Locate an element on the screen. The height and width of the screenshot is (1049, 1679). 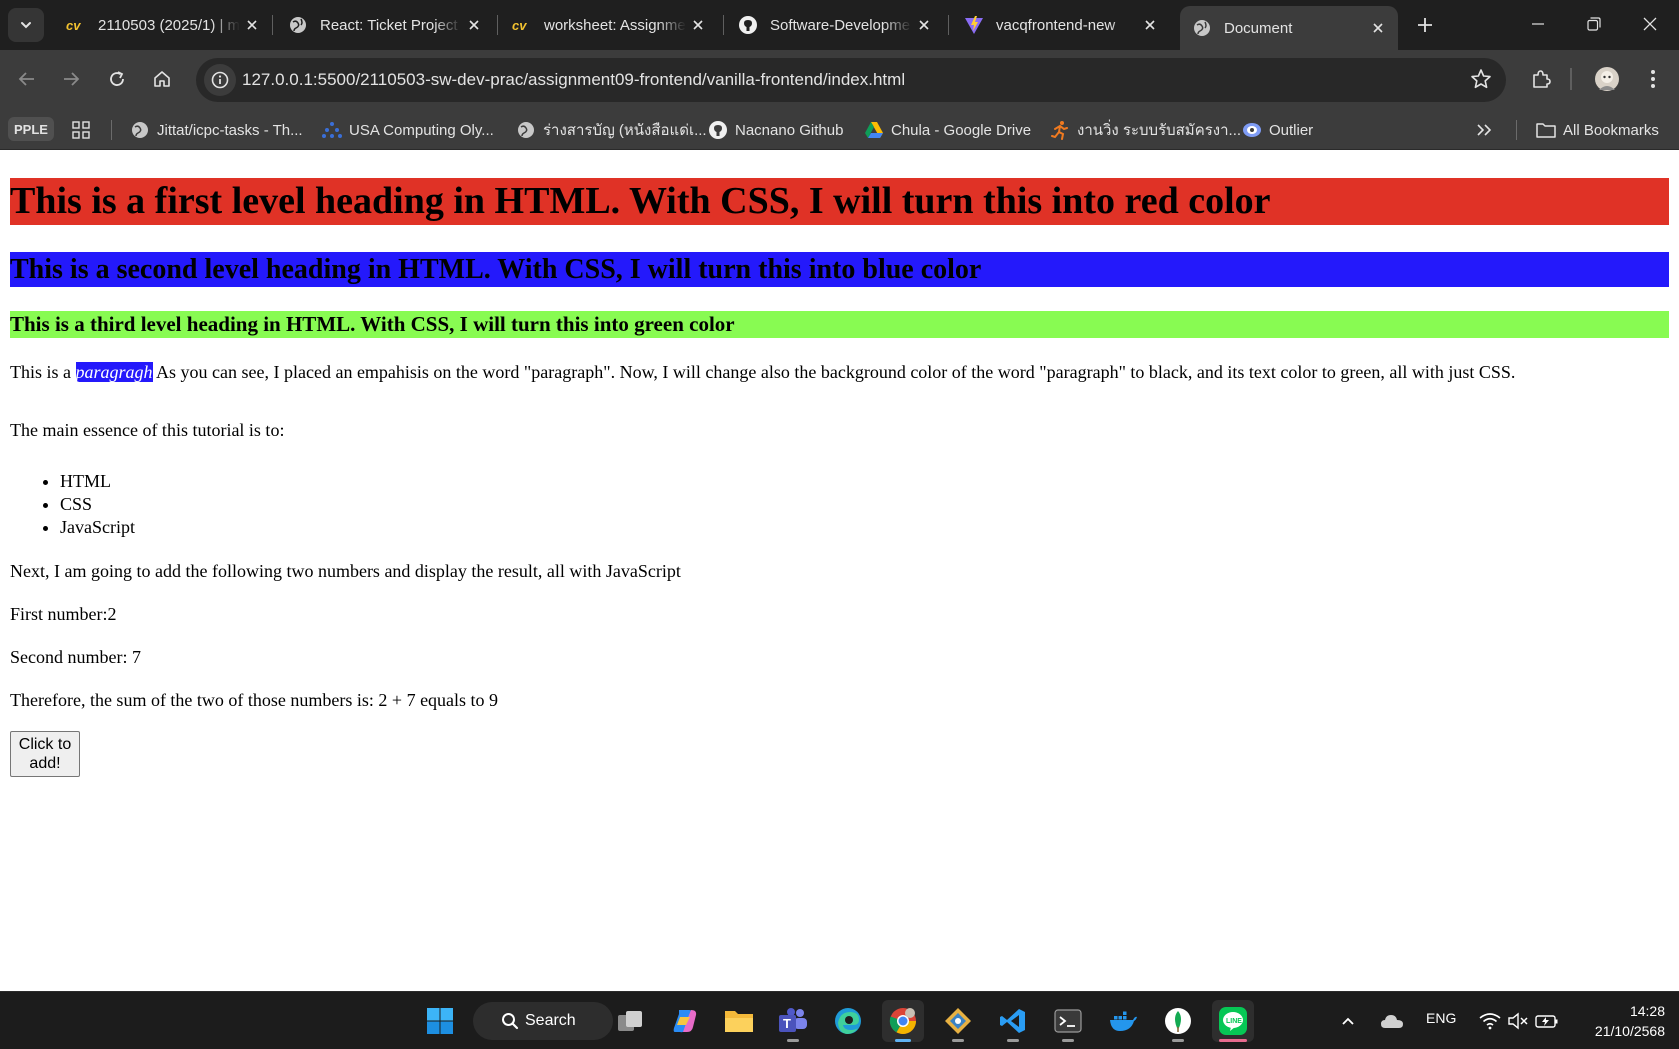
docker-button is located at coordinates (1123, 1021).